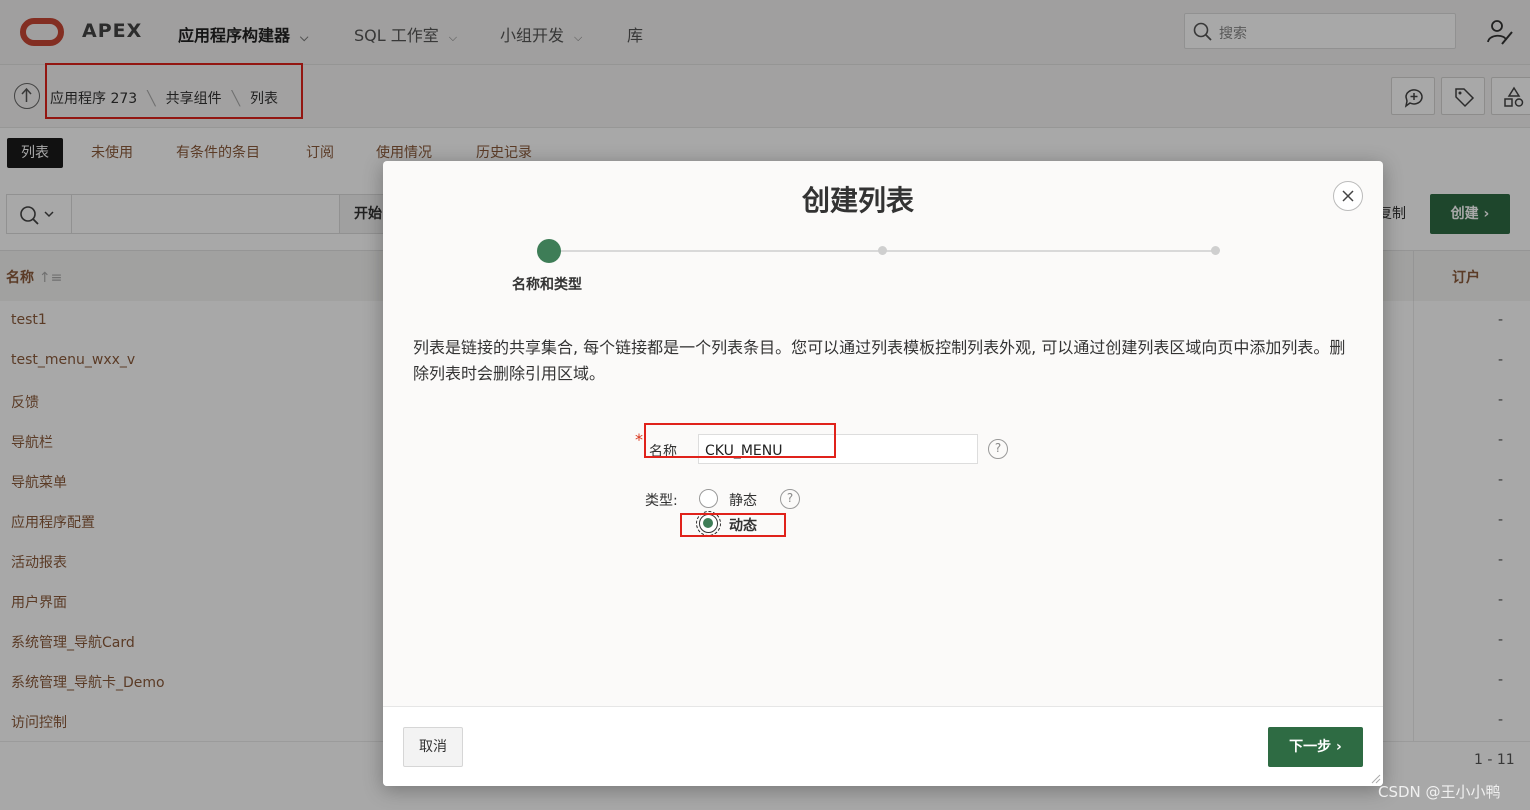 The height and width of the screenshot is (810, 1530). What do you see at coordinates (549, 251) in the screenshot?
I see `wizard-step-current` at bounding box center [549, 251].